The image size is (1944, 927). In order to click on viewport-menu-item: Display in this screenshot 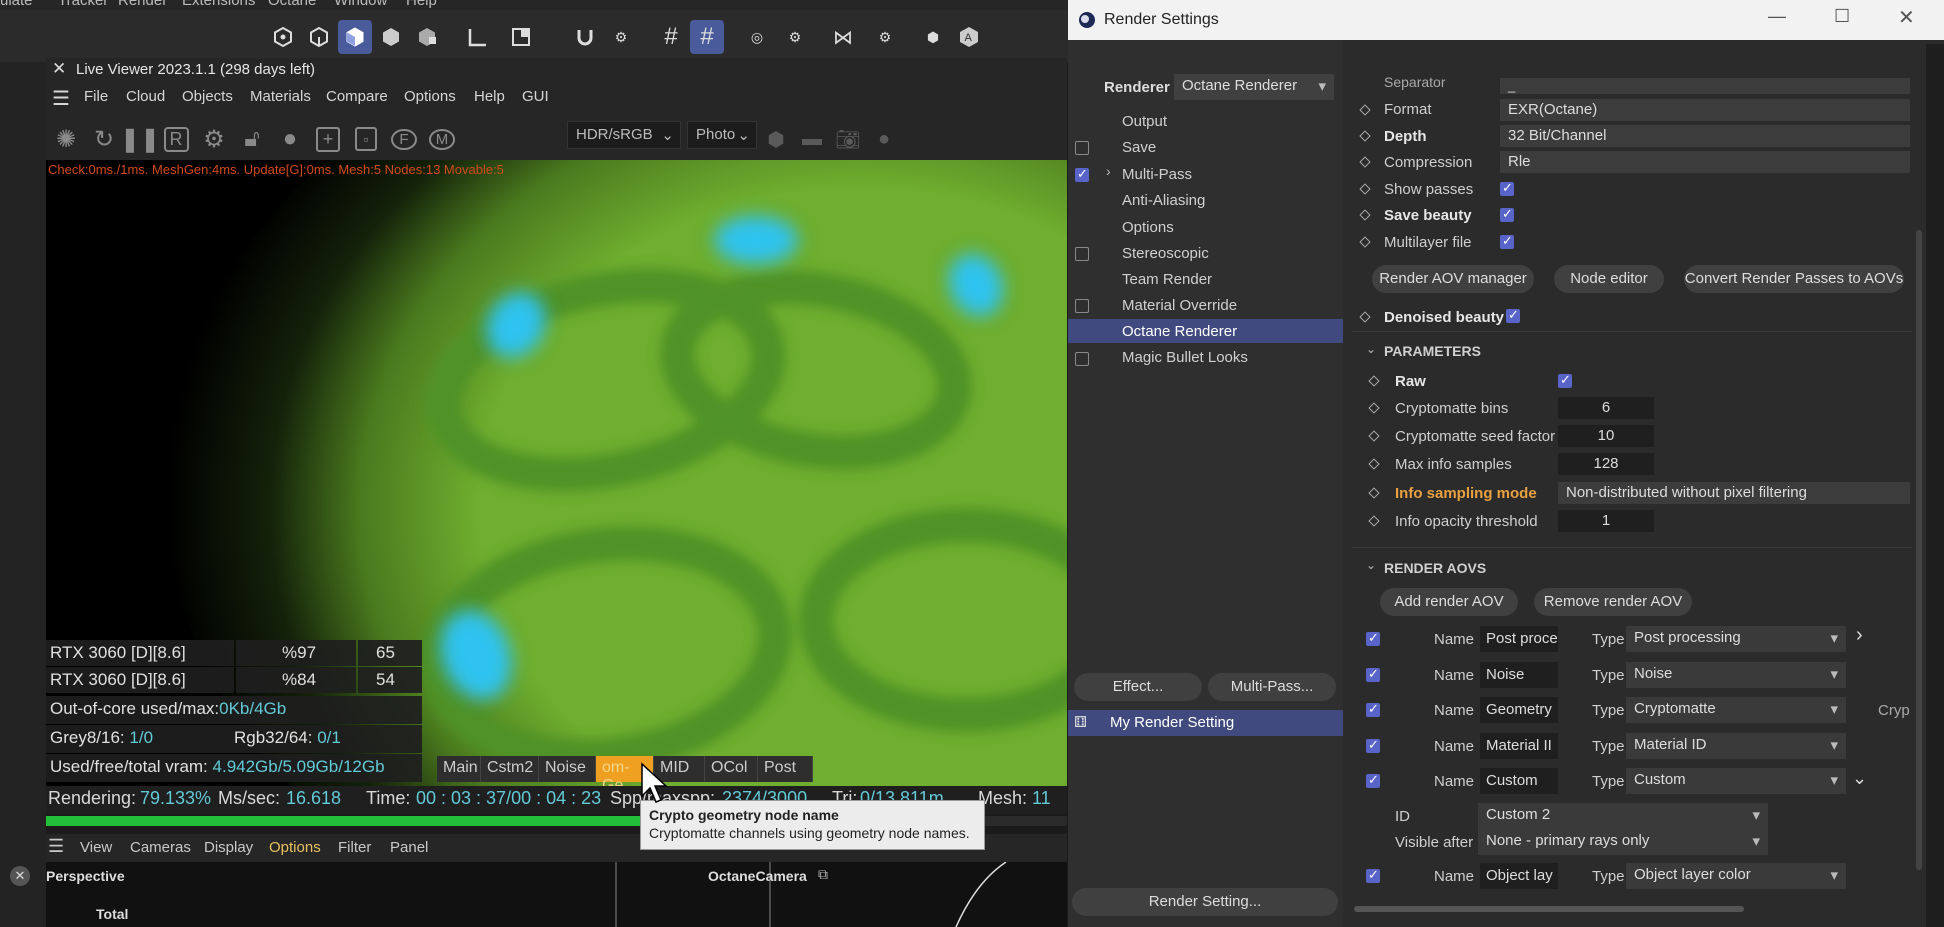, I will do `click(228, 847)`.